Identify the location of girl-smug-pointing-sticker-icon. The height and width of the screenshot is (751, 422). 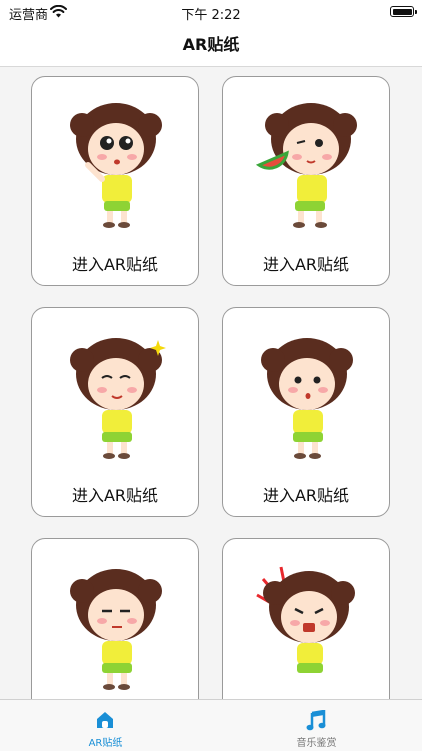
(116, 629).